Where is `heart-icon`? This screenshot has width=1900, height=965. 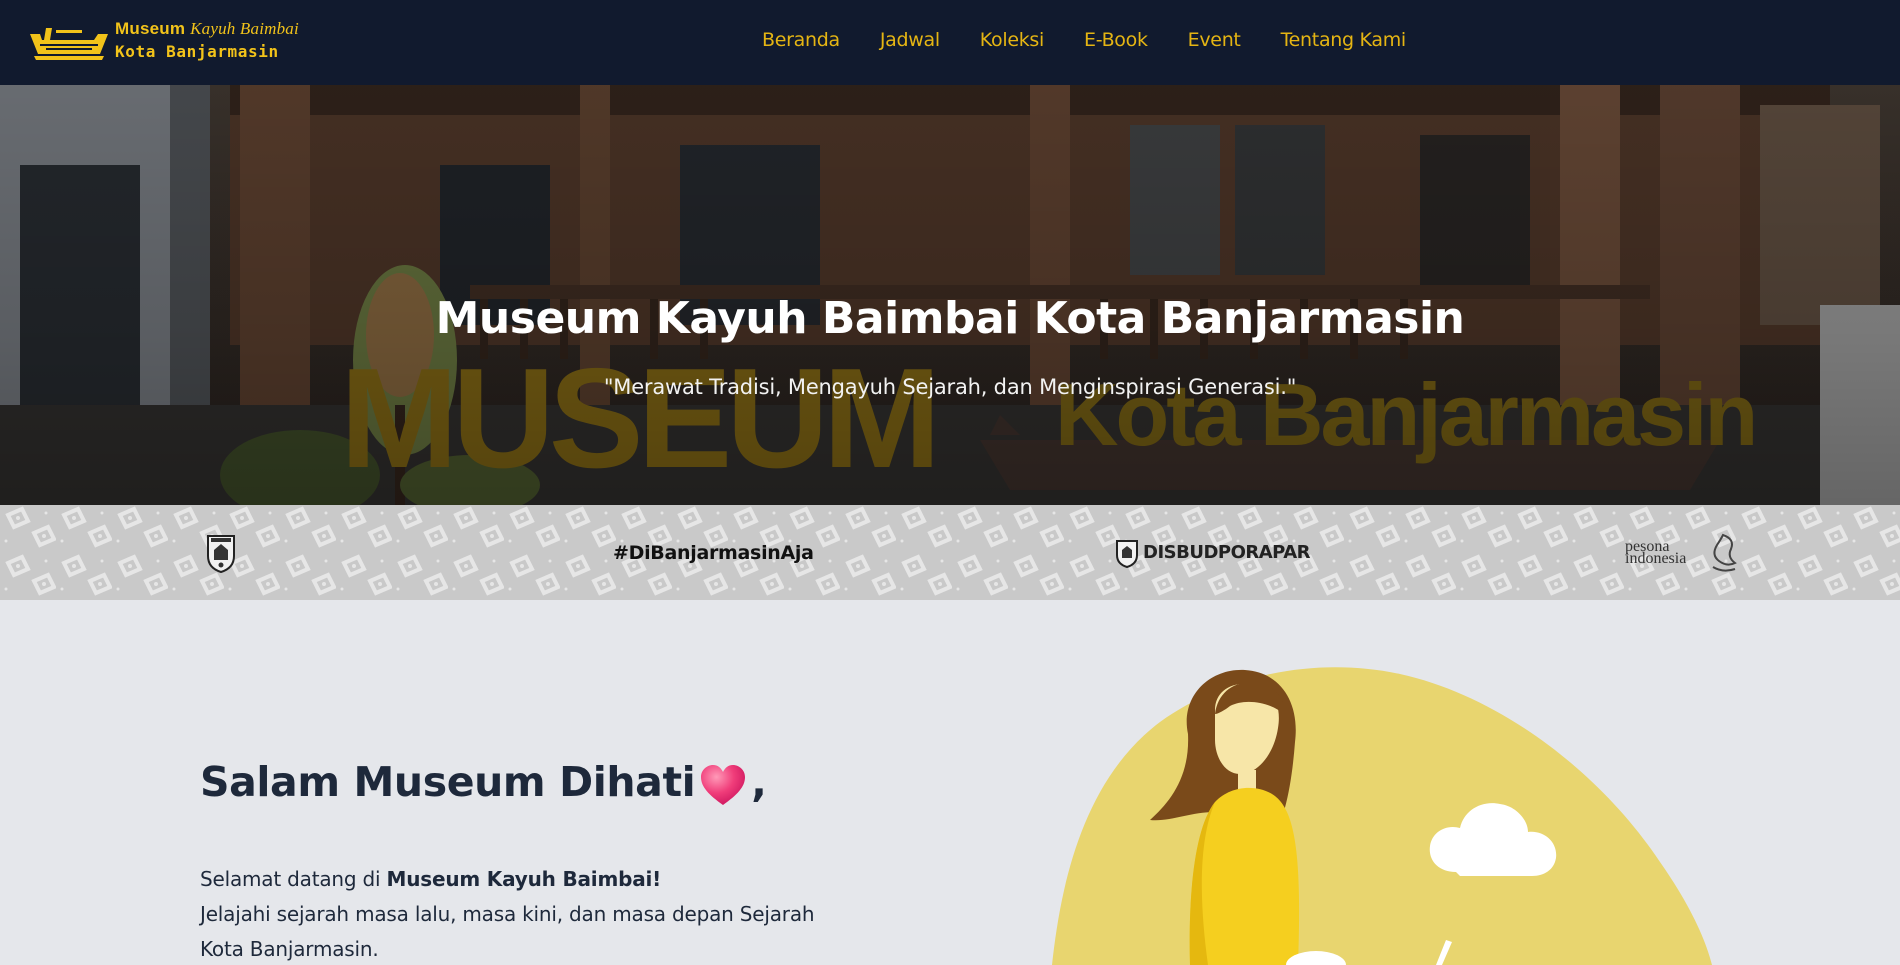
heart-icon is located at coordinates (723, 785).